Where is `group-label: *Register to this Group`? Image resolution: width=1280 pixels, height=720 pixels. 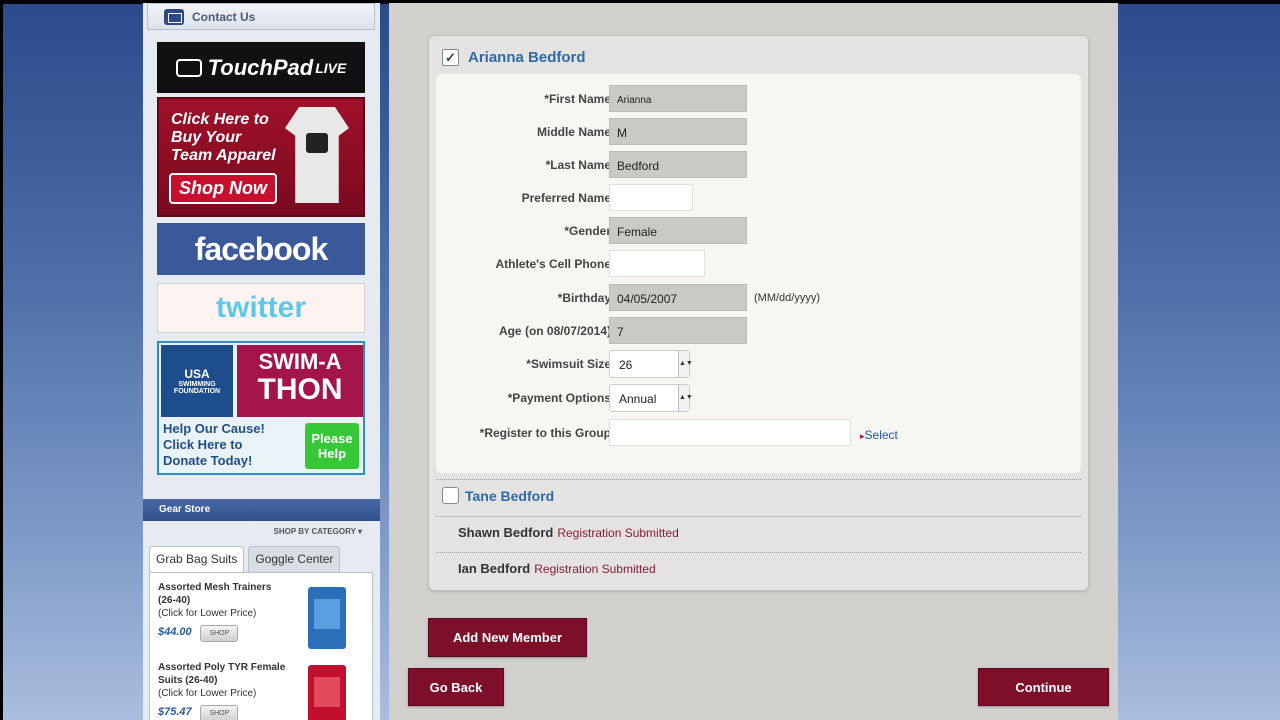
group-label: *Register to this Group is located at coordinates (545, 433).